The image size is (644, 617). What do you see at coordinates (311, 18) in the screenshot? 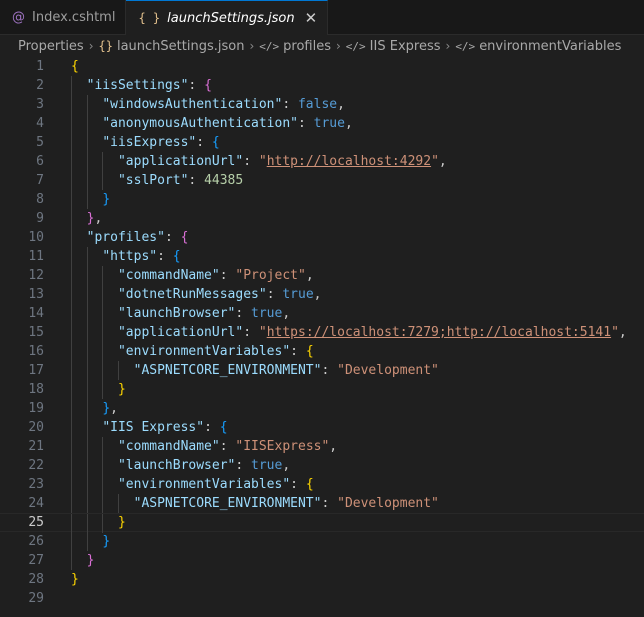
I see `close-icon: ✕` at bounding box center [311, 18].